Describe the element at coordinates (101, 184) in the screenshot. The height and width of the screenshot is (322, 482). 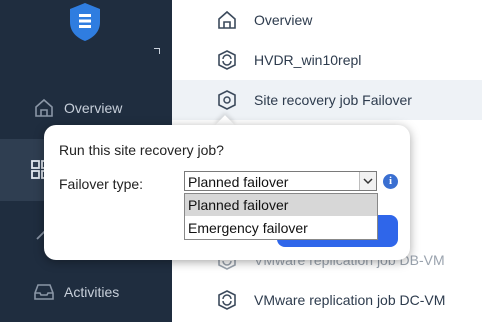
I see `failover-type-label: Failover type:` at that location.